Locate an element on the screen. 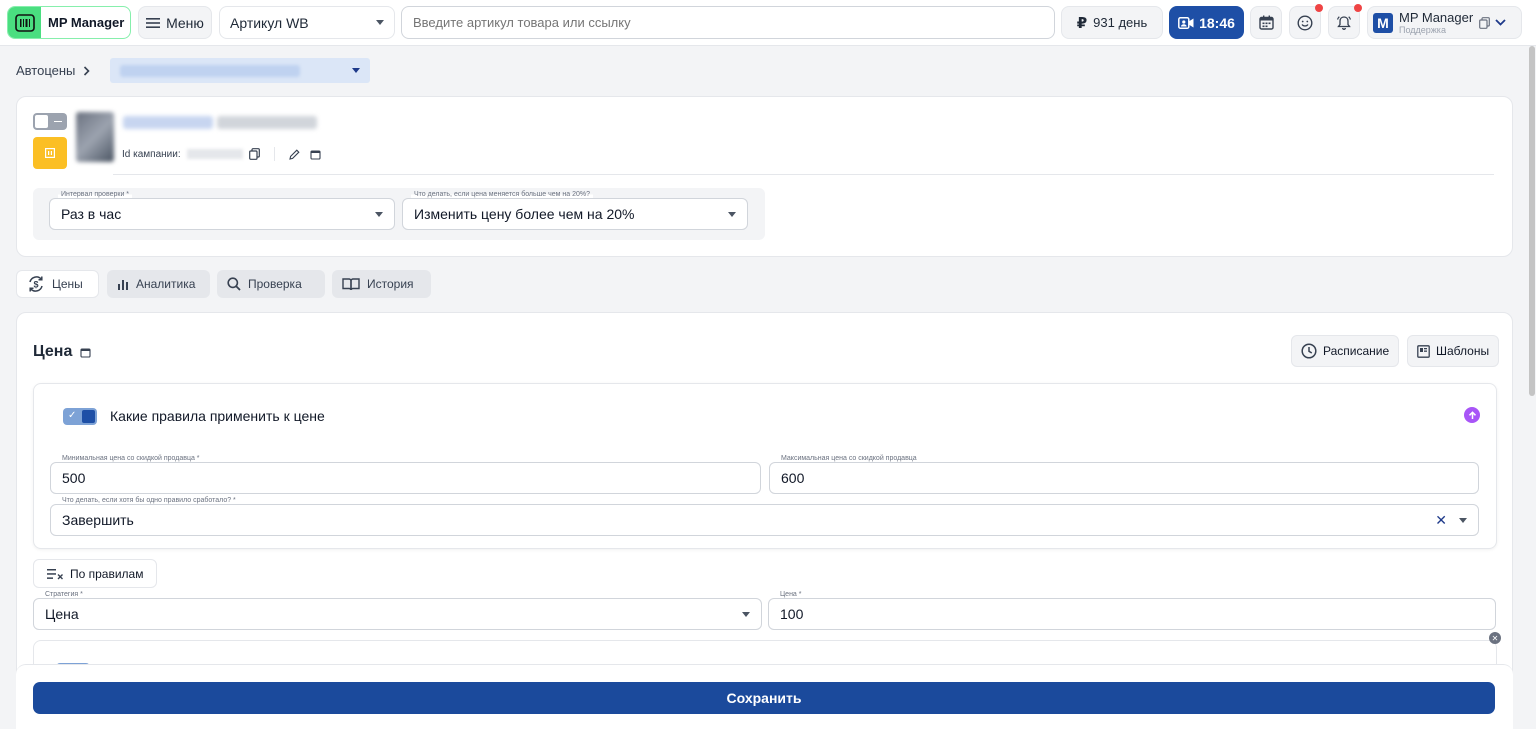 The height and width of the screenshot is (729, 1536). article-type-select: Артикул WB is located at coordinates (307, 22).